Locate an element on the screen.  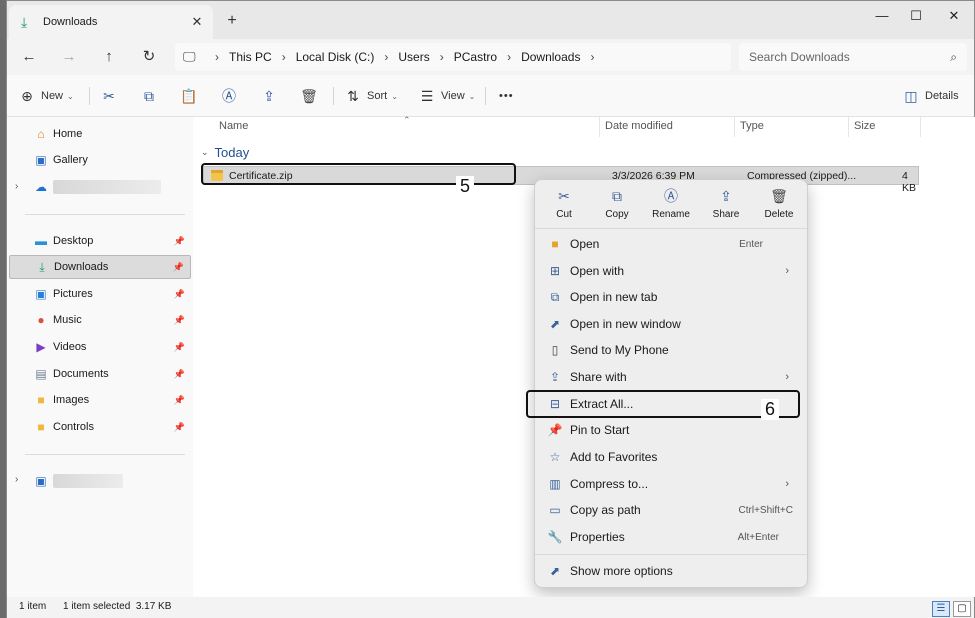
more-options-button: ••• is located at coordinates (504, 96).